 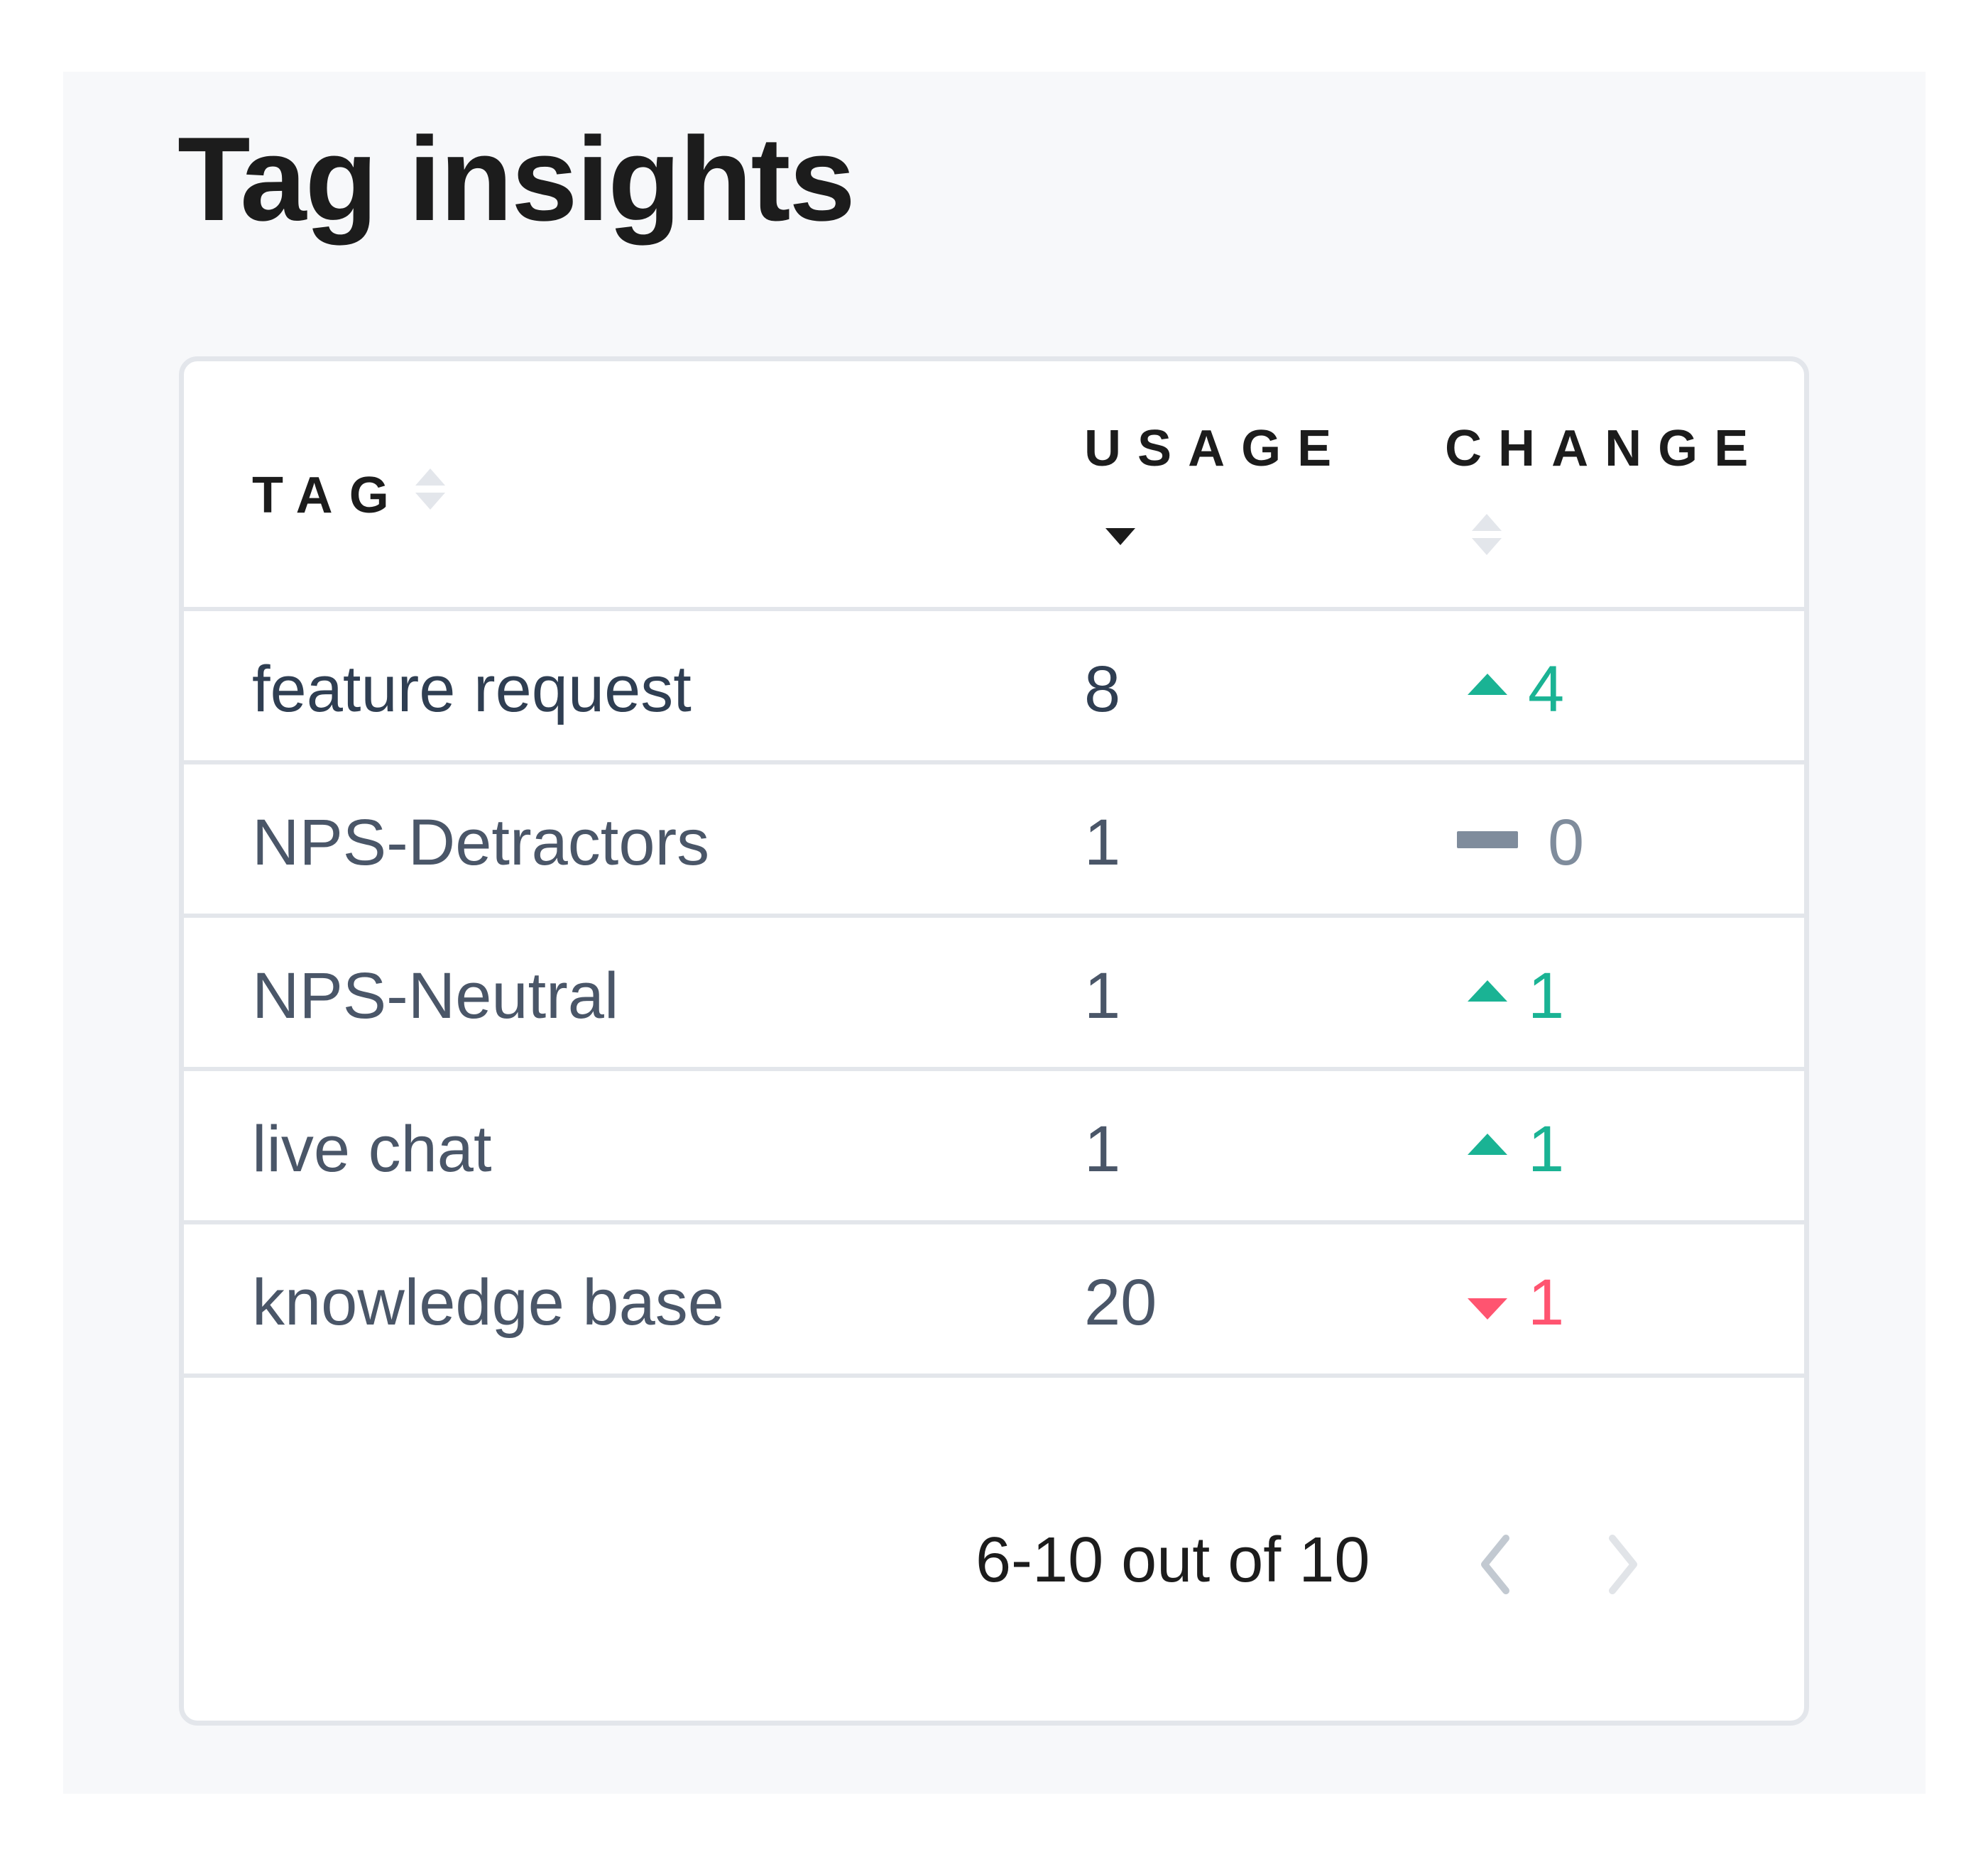 I want to click on tag-name: live chat, so click(x=372, y=1149).